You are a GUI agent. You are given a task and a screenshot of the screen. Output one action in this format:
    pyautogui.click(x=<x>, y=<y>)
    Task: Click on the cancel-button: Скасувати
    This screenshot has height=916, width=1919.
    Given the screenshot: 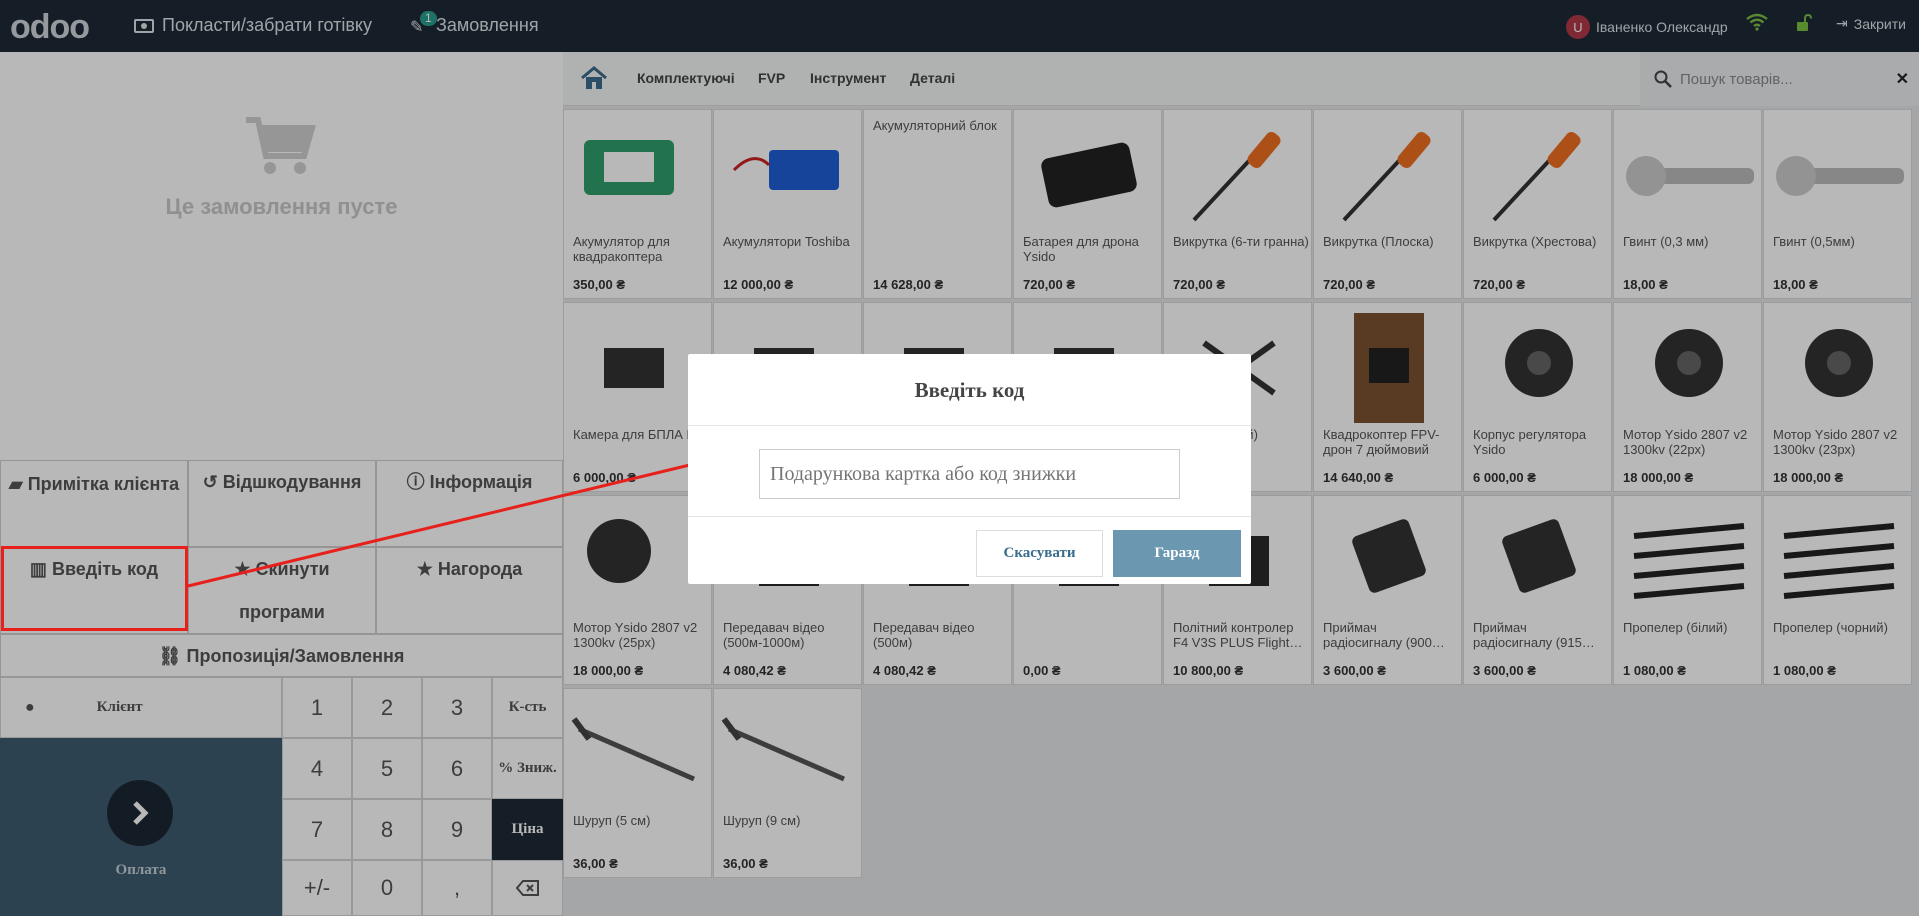 What is the action you would take?
    pyautogui.click(x=1039, y=553)
    